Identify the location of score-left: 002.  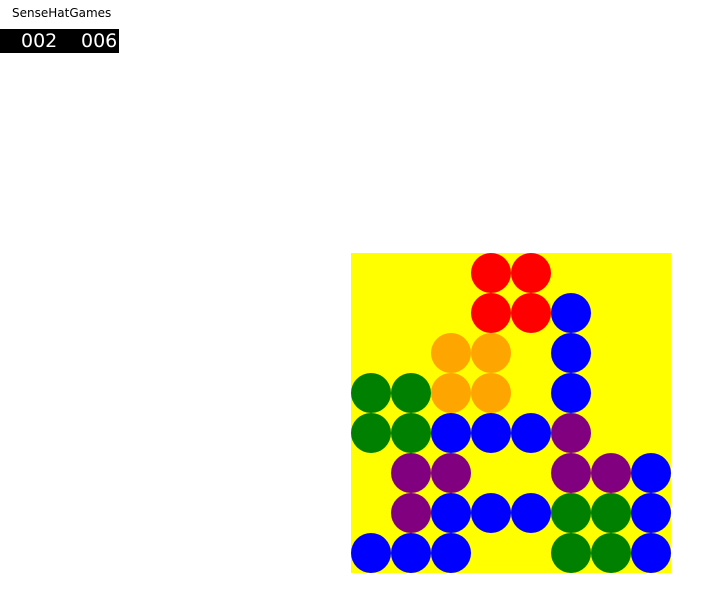
(39, 41).